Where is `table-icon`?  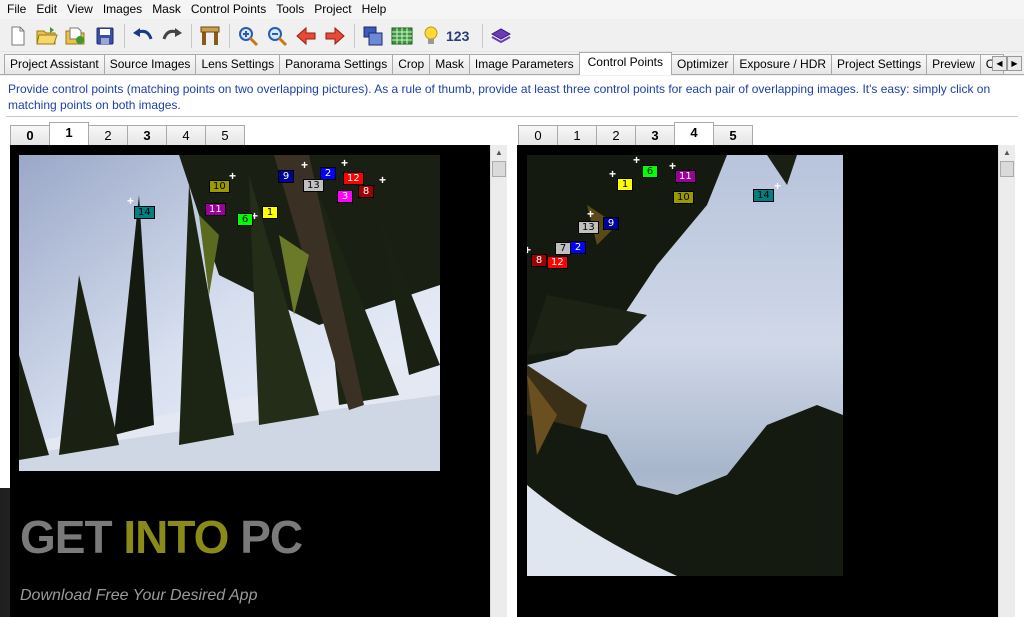 table-icon is located at coordinates (401, 36).